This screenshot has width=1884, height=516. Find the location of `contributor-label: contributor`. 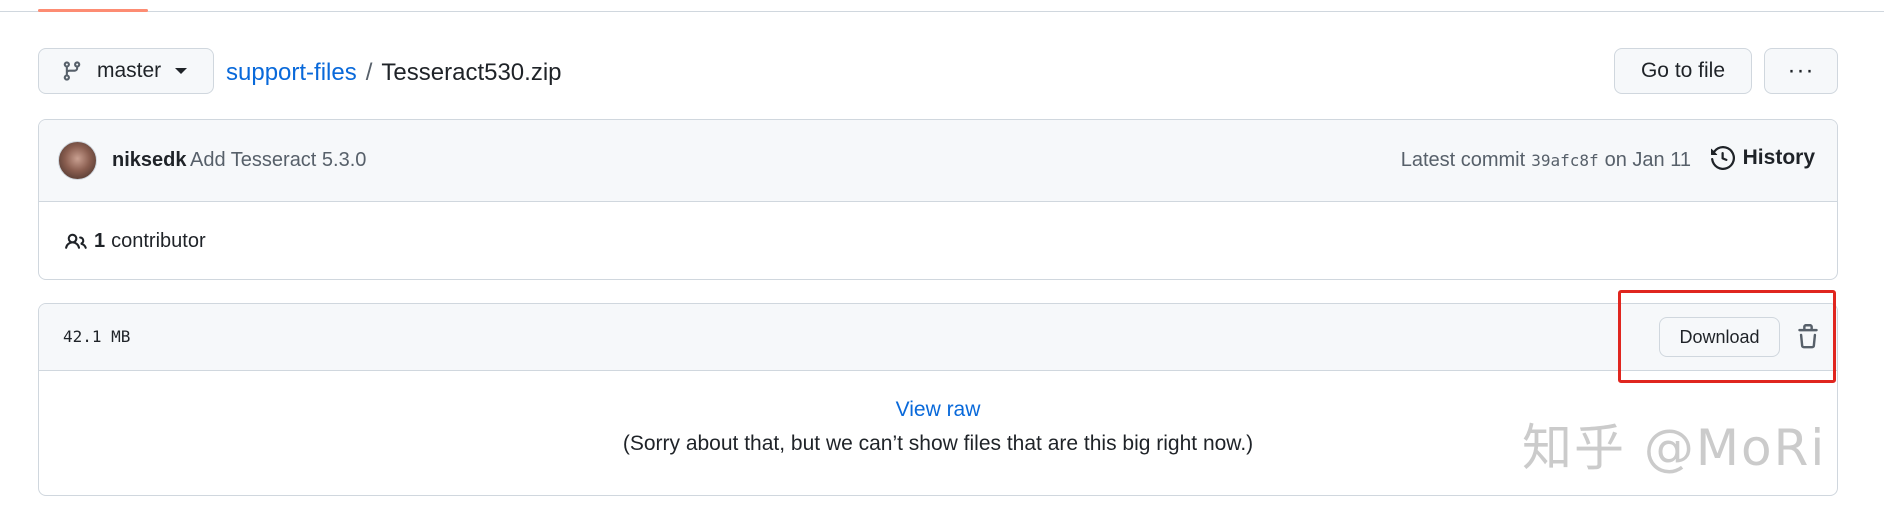

contributor-label: contributor is located at coordinates (158, 241).